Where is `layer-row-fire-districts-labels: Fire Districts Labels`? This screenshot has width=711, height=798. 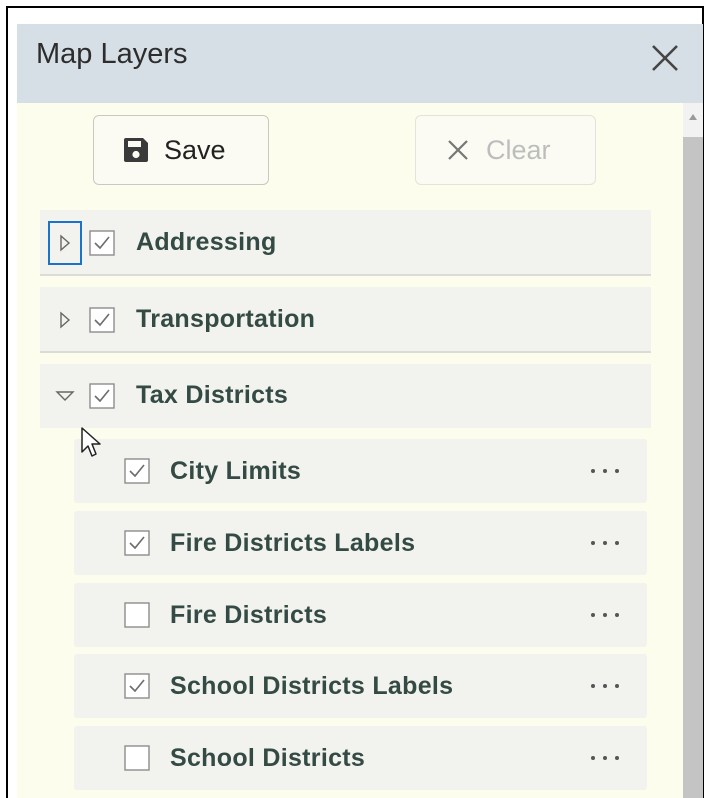 layer-row-fire-districts-labels: Fire Districts Labels is located at coordinates (360, 543).